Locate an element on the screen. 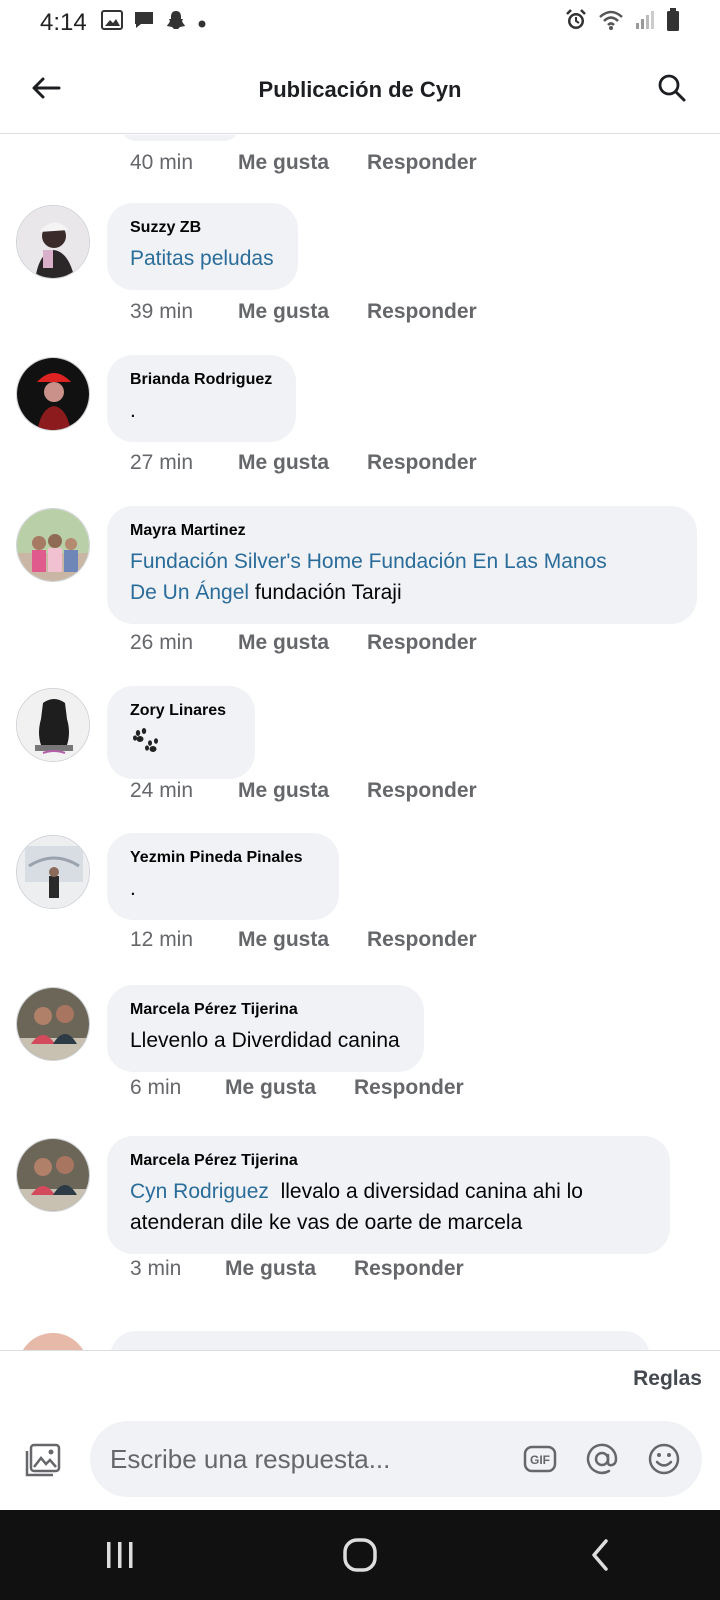 This screenshot has height=1600, width=720. reply-composer: Reglas GIF is located at coordinates (360, 1430).